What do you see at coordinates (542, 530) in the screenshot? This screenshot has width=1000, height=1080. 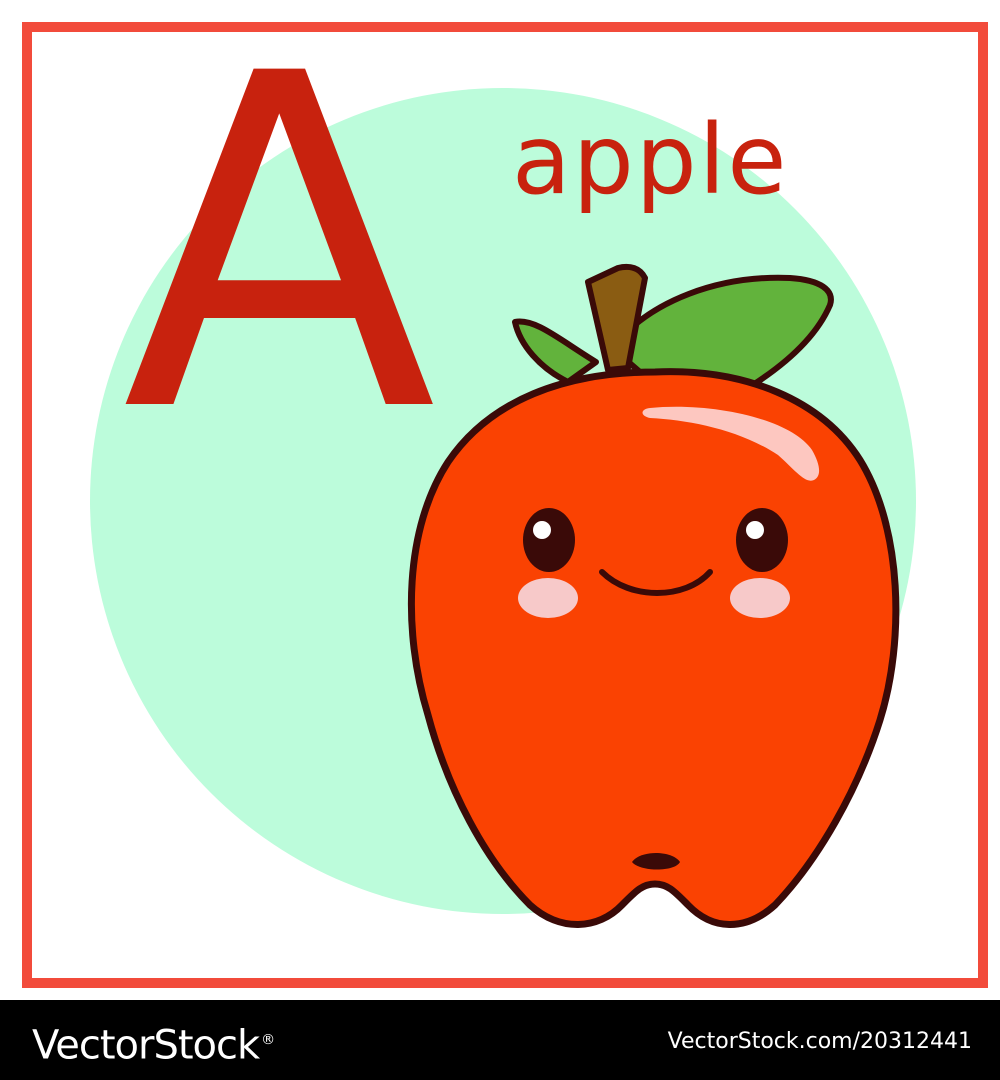 I see `left-eye-shine-icon` at bounding box center [542, 530].